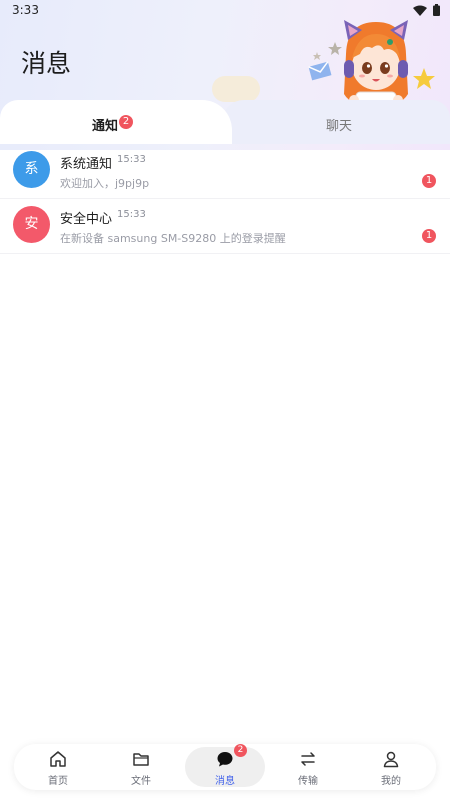 This screenshot has width=450, height=800. I want to click on tab-chat: 聊天, so click(336, 122).